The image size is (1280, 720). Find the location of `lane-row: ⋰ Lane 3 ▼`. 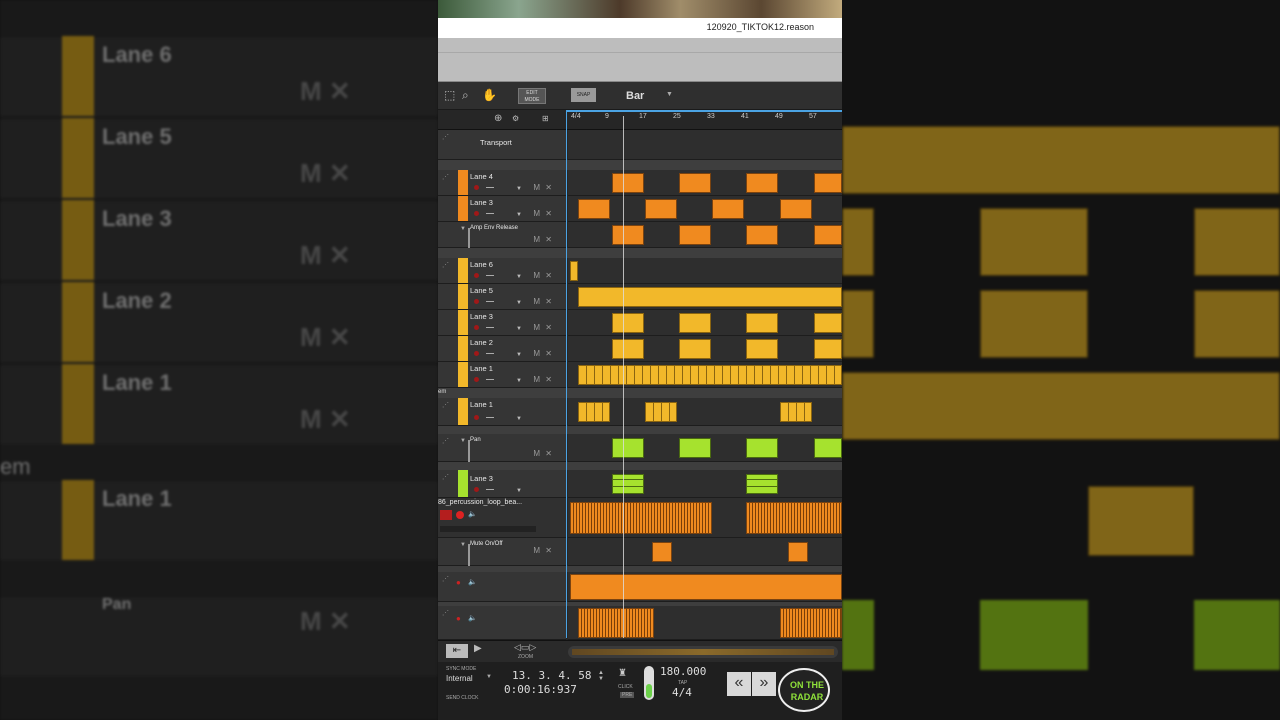

lane-row: ⋰ Lane 3 ▼ is located at coordinates (640, 484).